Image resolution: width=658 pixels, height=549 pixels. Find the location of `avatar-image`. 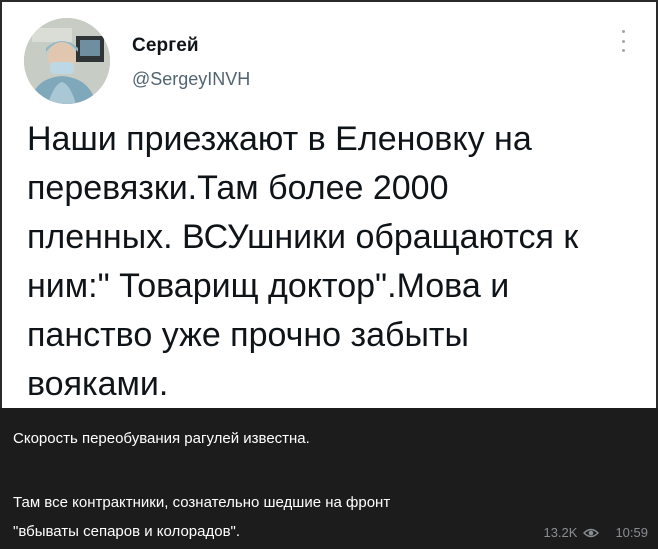

avatar-image is located at coordinates (67, 61).